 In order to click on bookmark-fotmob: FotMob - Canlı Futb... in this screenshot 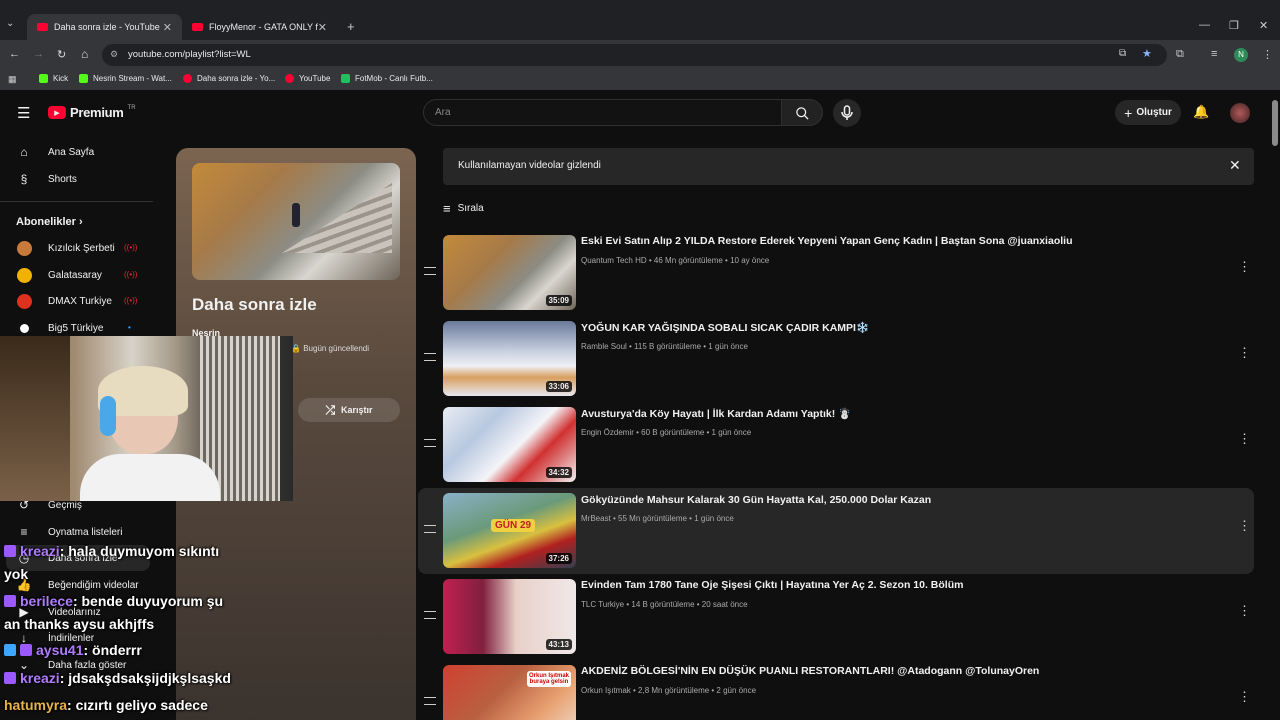, I will do `click(387, 78)`.